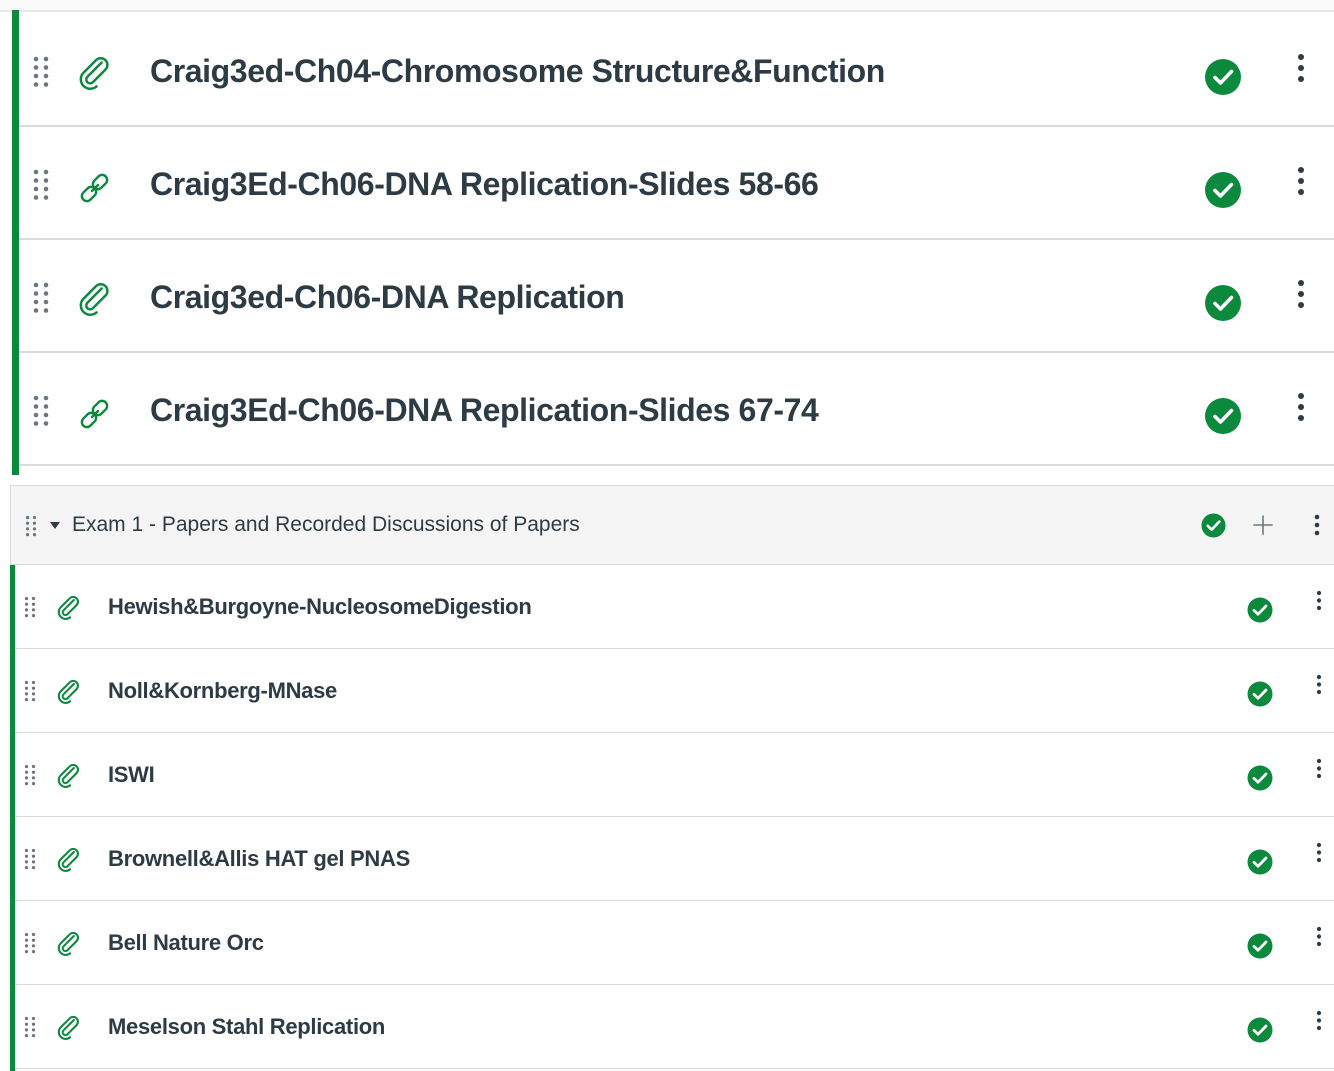 Image resolution: width=1334 pixels, height=1071 pixels. Describe the element at coordinates (15, 242) in the screenshot. I see `published-indicator-bar` at that location.